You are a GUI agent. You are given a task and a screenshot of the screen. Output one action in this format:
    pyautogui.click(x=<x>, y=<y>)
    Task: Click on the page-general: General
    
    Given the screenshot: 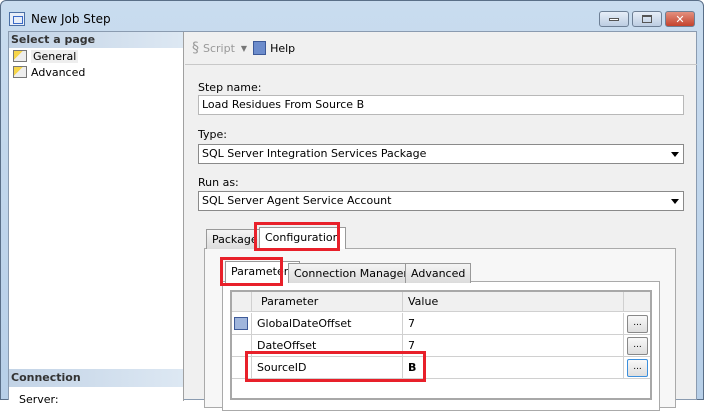 What is the action you would take?
    pyautogui.click(x=96, y=56)
    